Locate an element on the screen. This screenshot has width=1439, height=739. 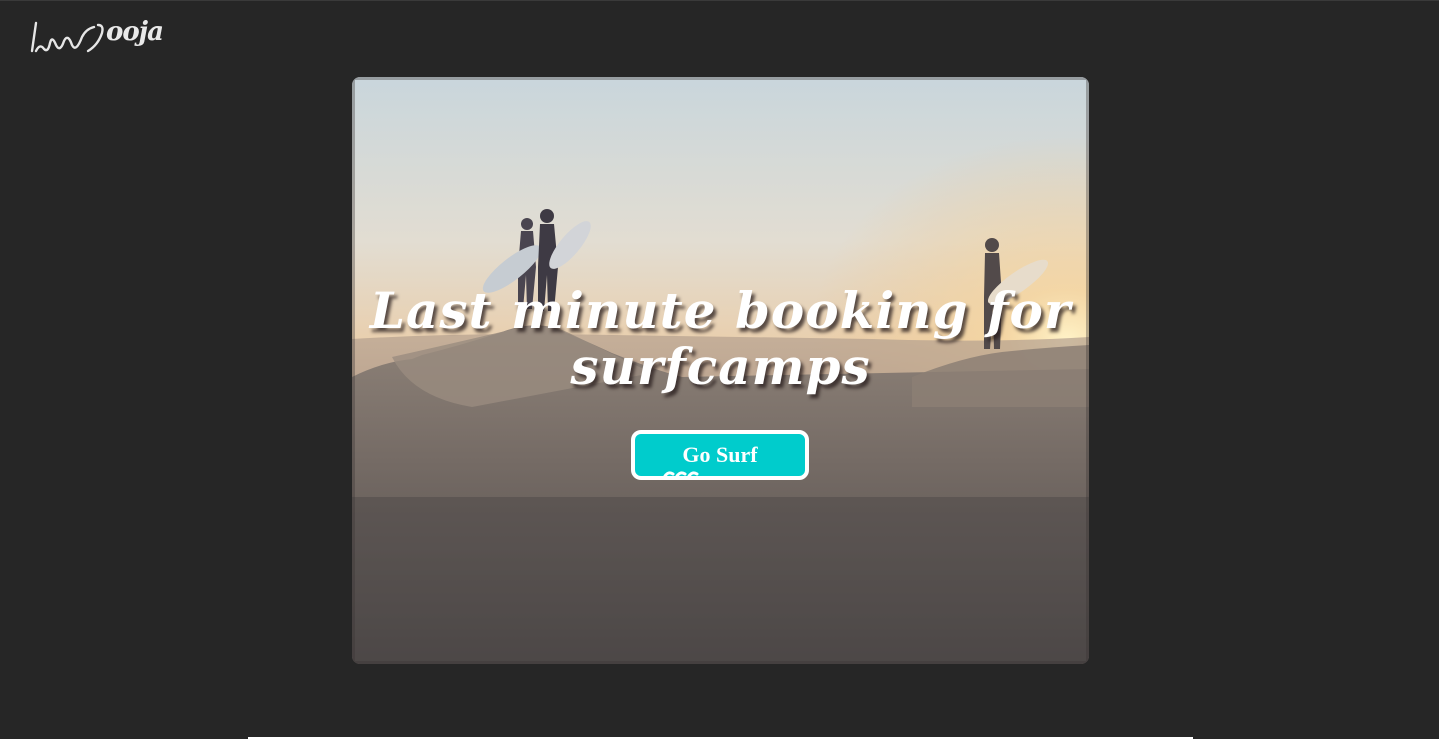
handwritten-wave-logo-icon is located at coordinates (67, 37).